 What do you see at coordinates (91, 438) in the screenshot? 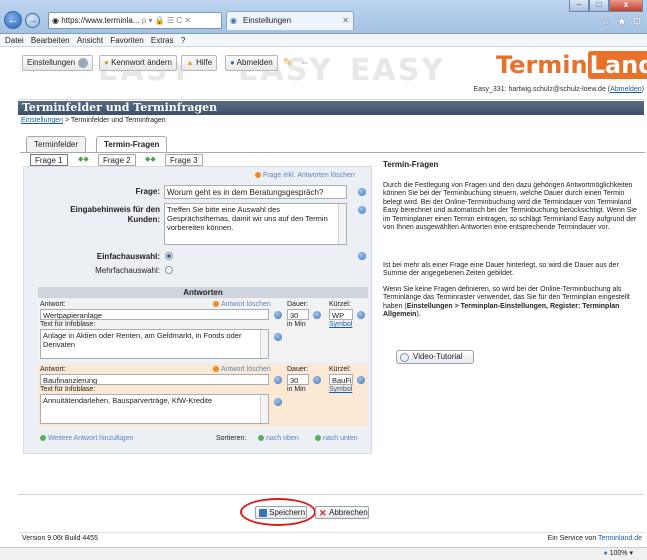
I see `add-answer-label: Weitere Antwort hinzufügen` at bounding box center [91, 438].